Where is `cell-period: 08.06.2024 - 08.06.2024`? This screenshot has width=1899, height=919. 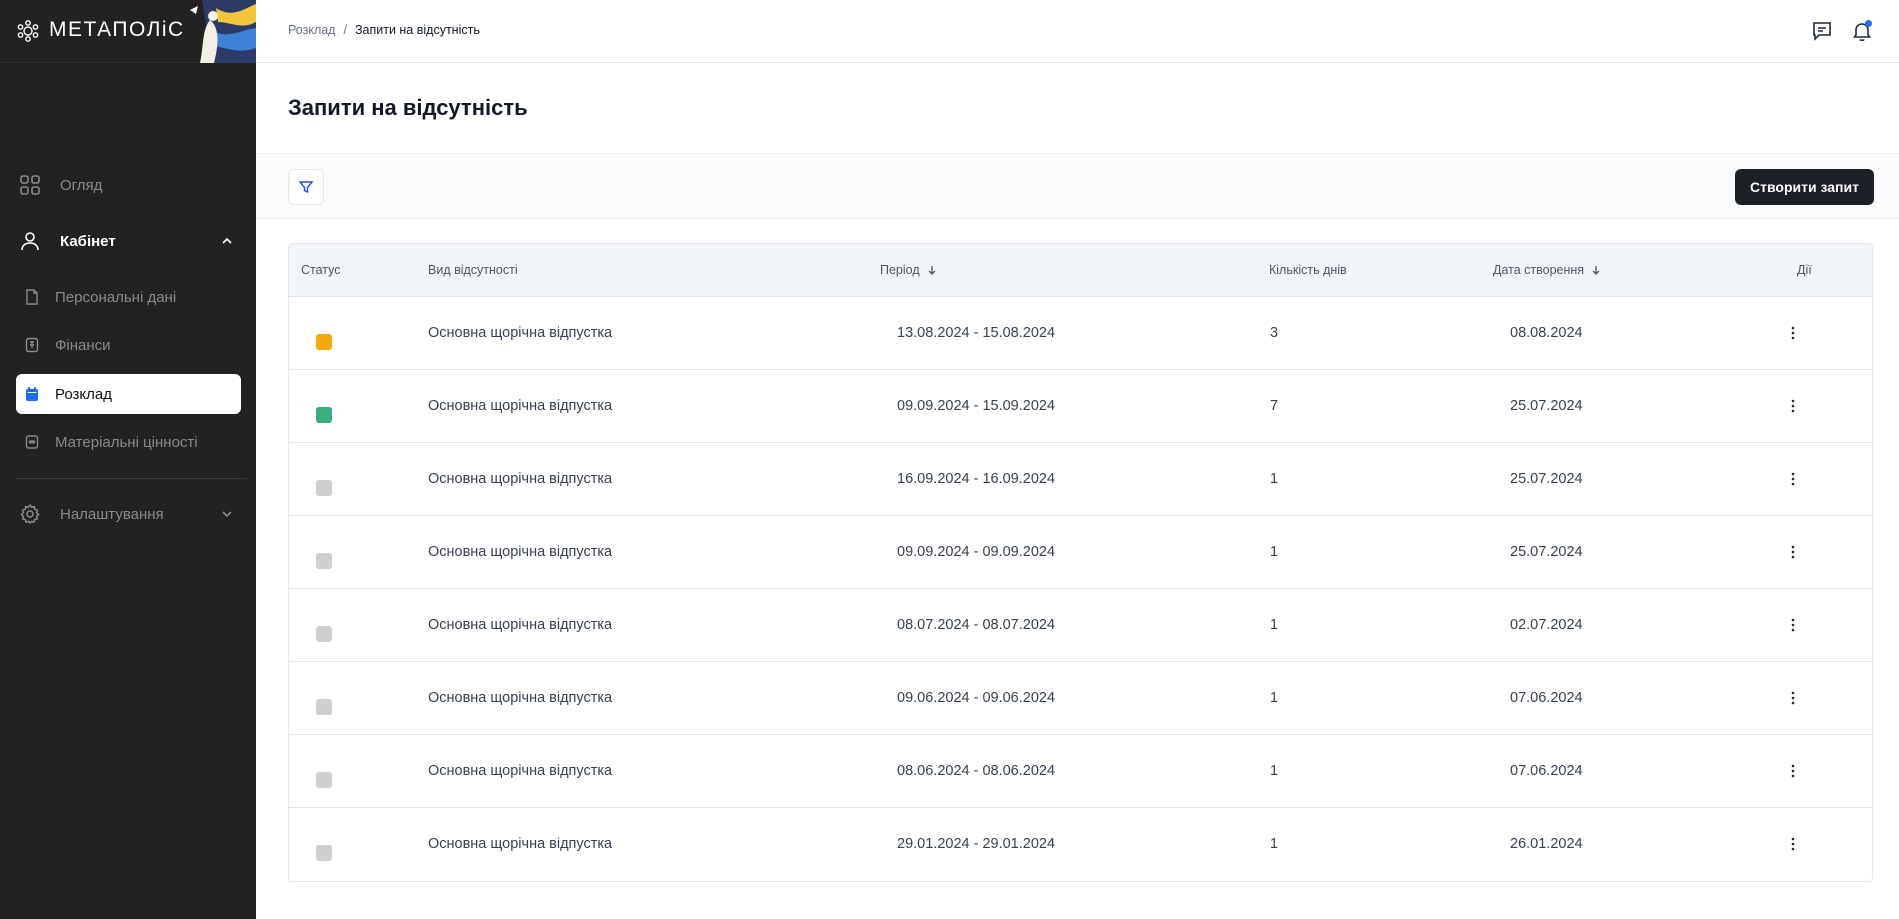 cell-period: 08.06.2024 - 08.06.2024 is located at coordinates (976, 771).